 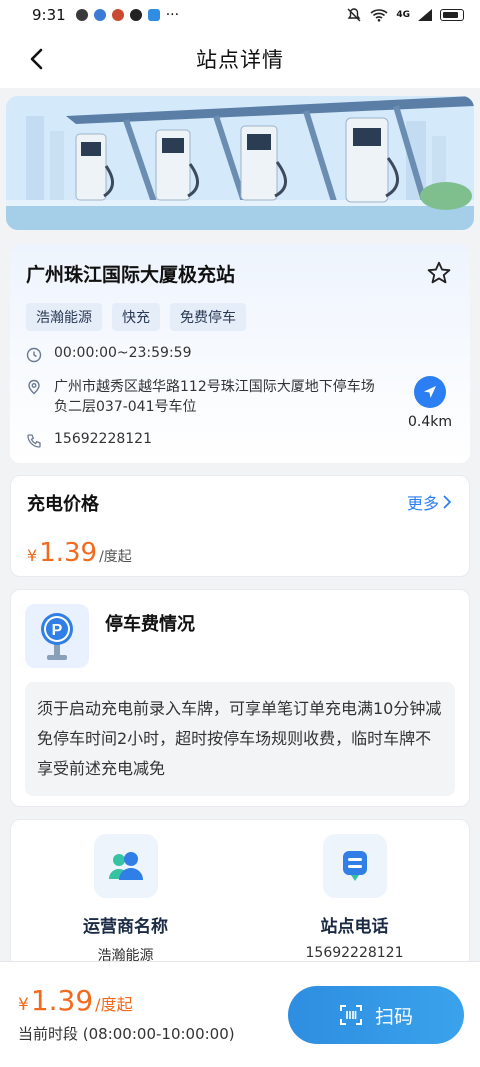 I want to click on location-pin-icon, so click(x=34, y=387).